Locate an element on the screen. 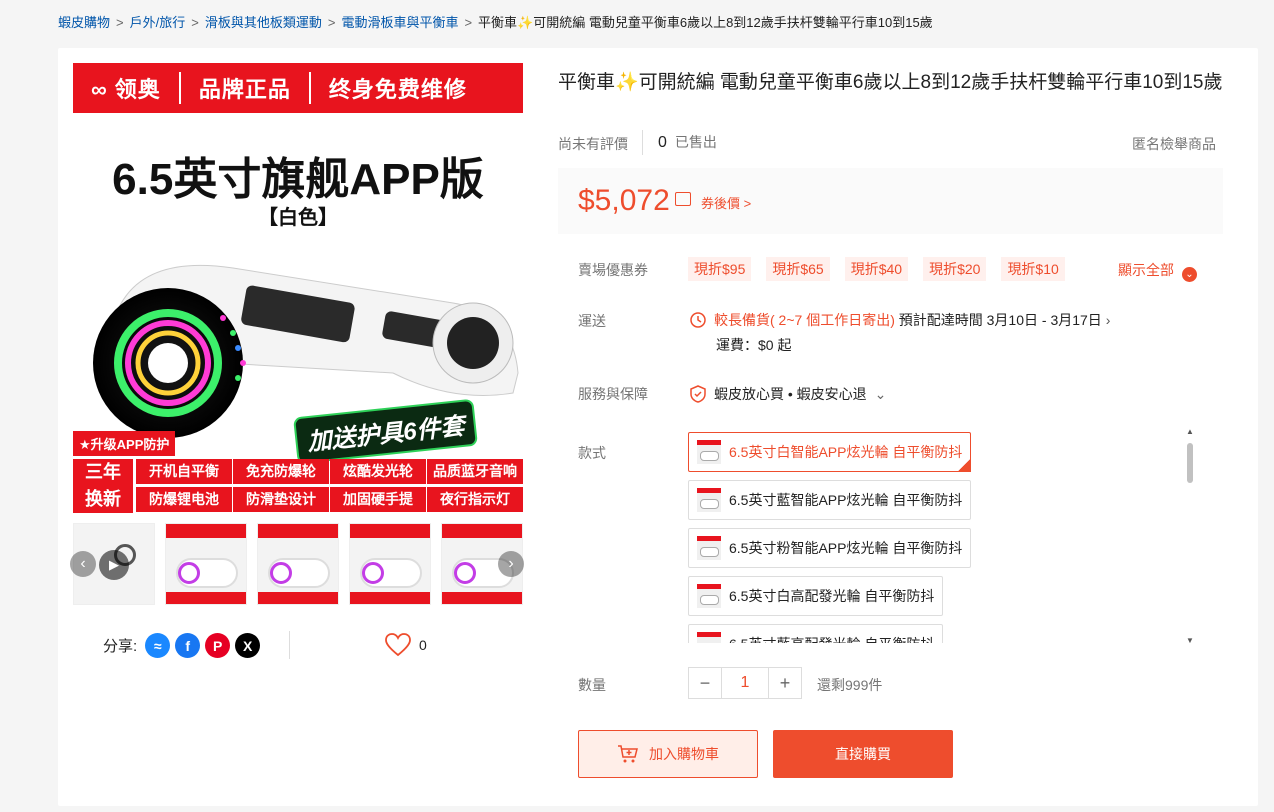  variant-option: 6.5英寸藍高配發光輪 自平衡防抖 is located at coordinates (816, 633).